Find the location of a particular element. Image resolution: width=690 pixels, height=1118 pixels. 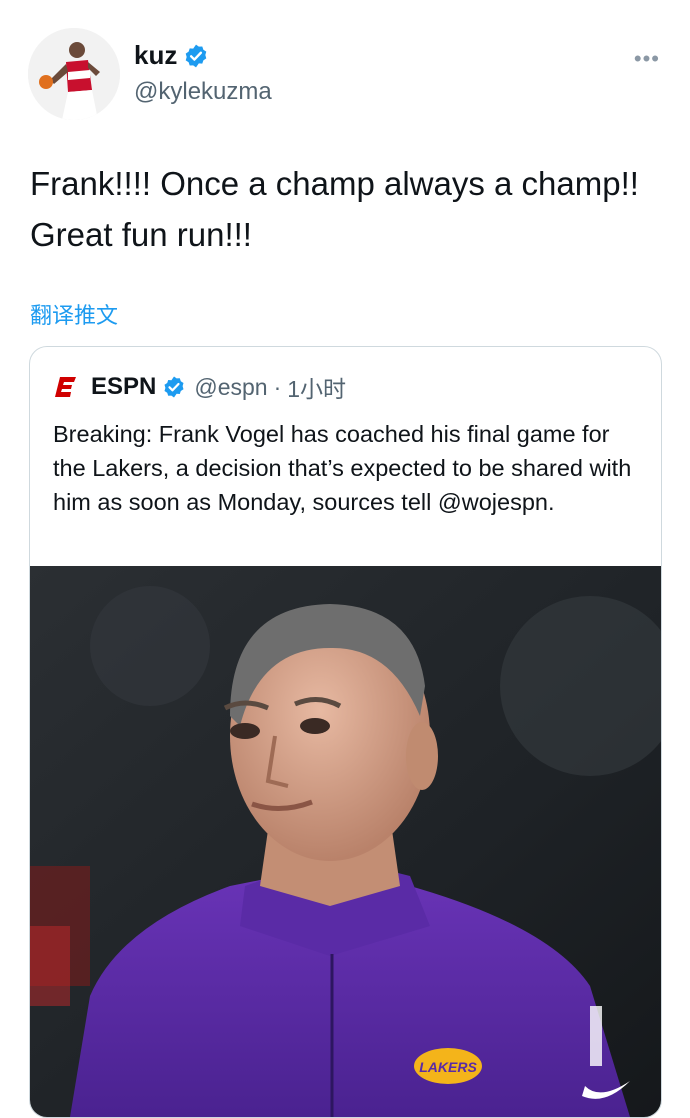

quoted-timestamp: 1小时 is located at coordinates (316, 387).